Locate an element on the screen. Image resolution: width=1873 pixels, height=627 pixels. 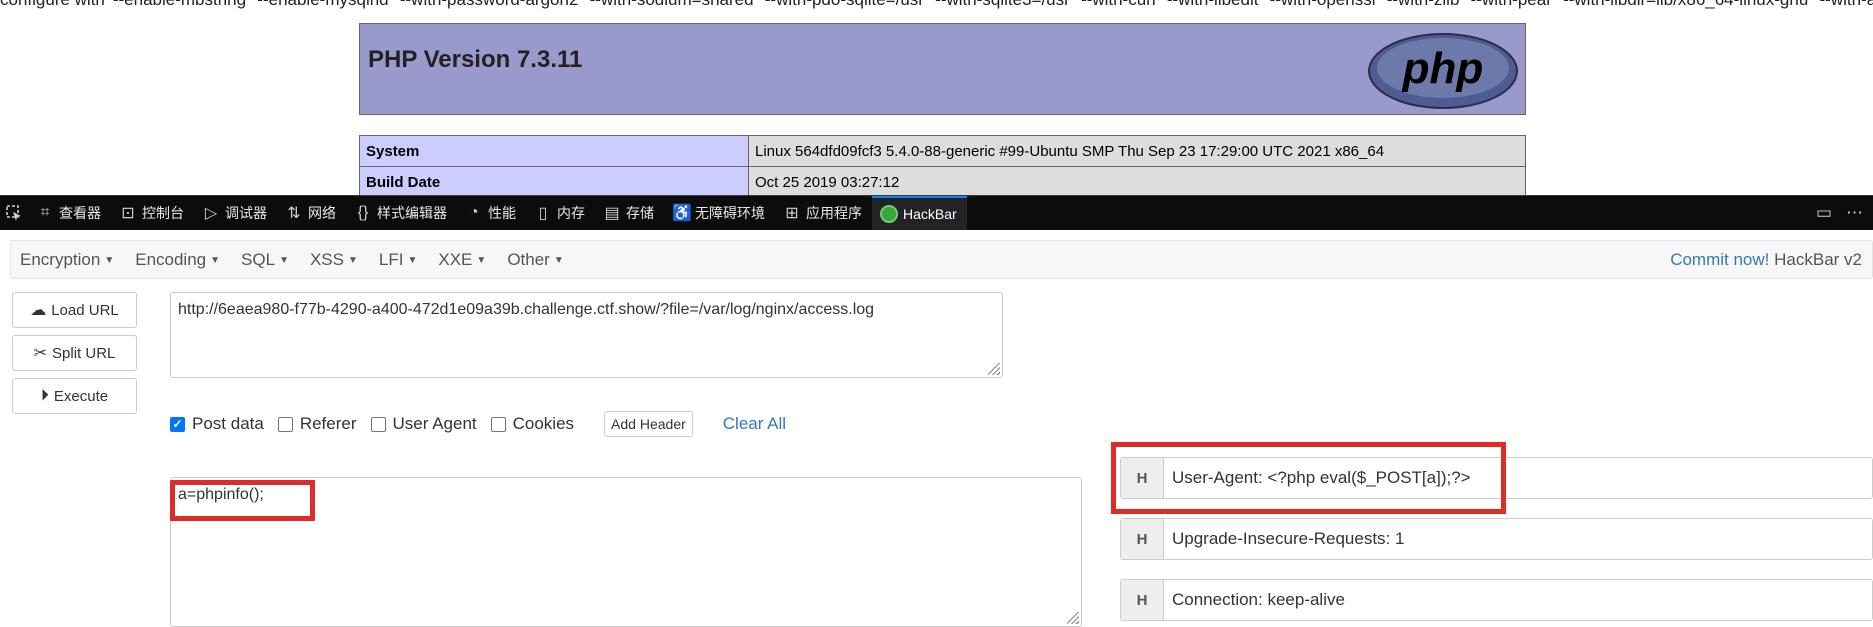
load-url-button: ☁ Load URL is located at coordinates (74, 310).